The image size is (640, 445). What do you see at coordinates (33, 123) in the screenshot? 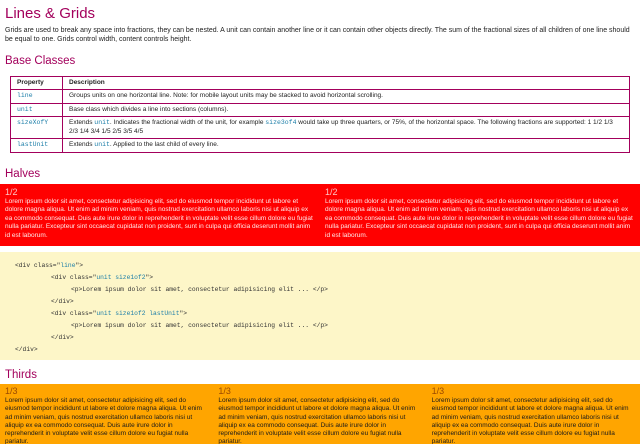
I see `property-code: sizeXofY` at bounding box center [33, 123].